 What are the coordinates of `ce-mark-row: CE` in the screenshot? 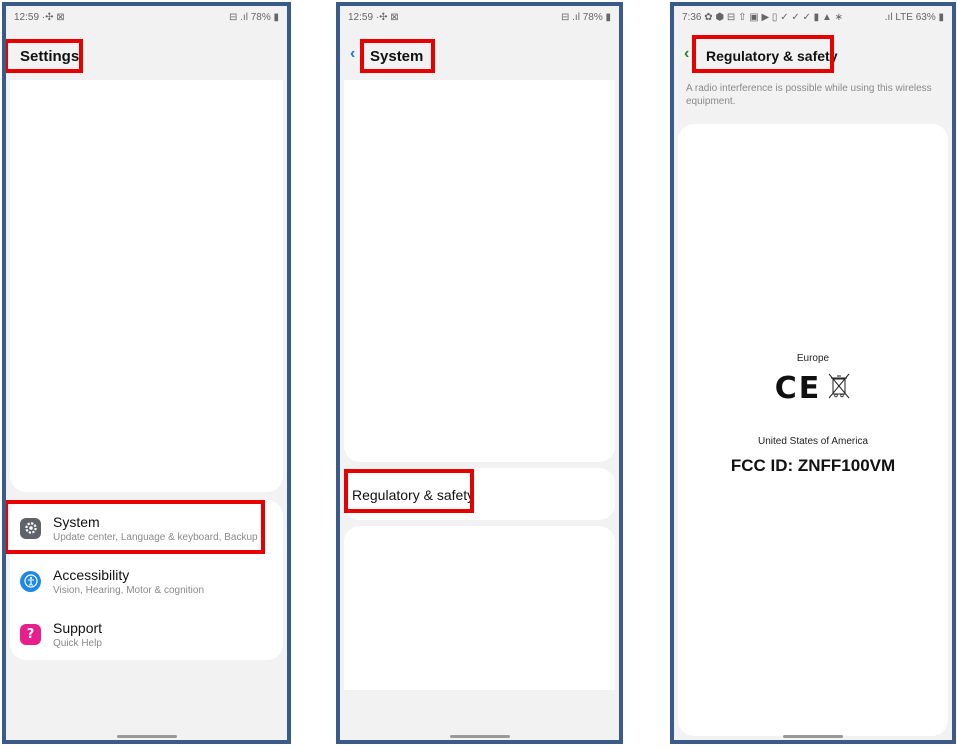 It's located at (813, 388).